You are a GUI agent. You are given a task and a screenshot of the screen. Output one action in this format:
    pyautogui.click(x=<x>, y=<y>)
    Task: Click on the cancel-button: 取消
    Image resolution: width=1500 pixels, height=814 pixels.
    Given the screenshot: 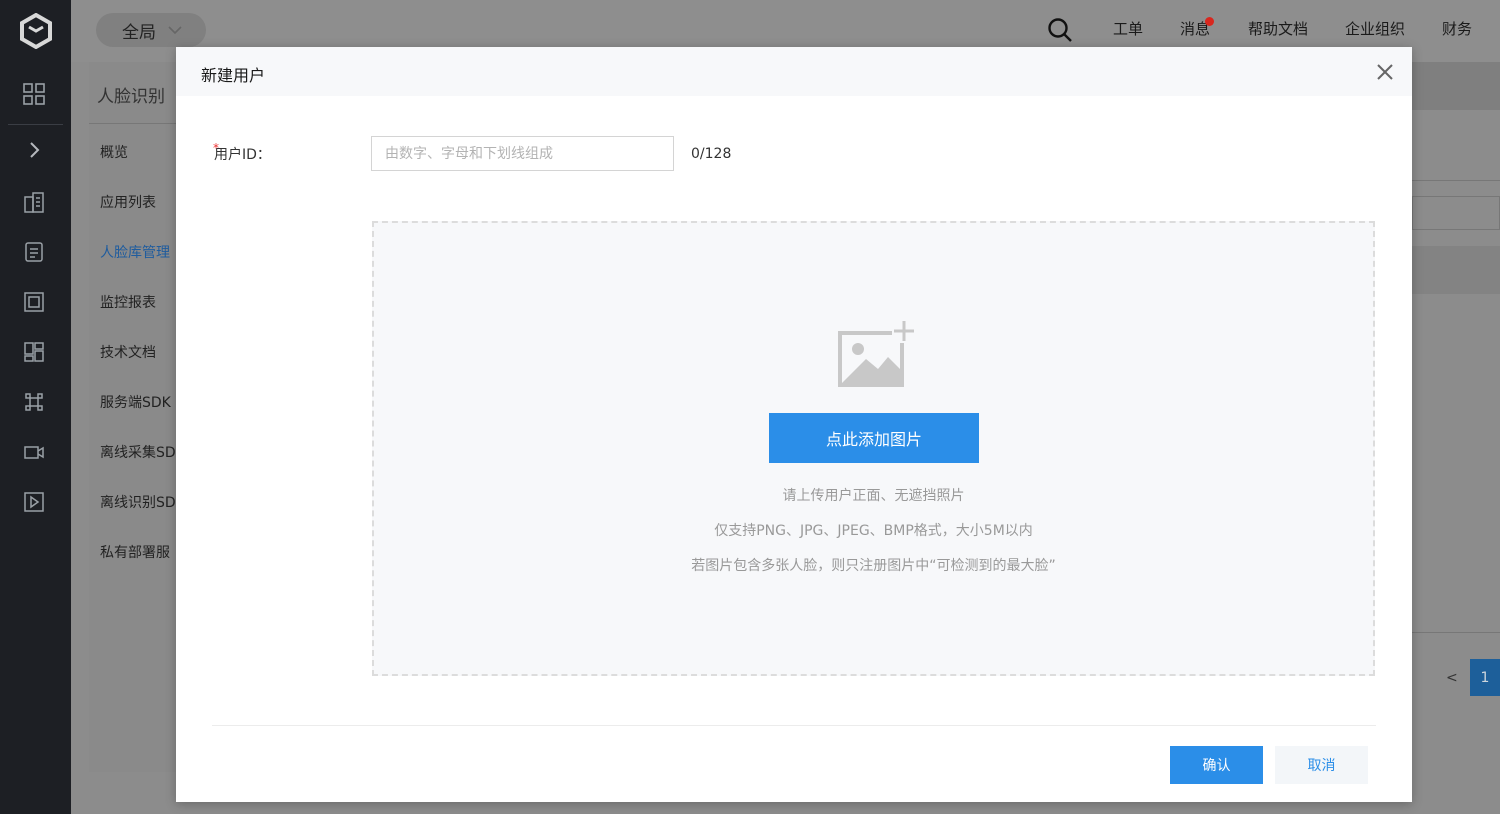 What is the action you would take?
    pyautogui.click(x=1321, y=765)
    